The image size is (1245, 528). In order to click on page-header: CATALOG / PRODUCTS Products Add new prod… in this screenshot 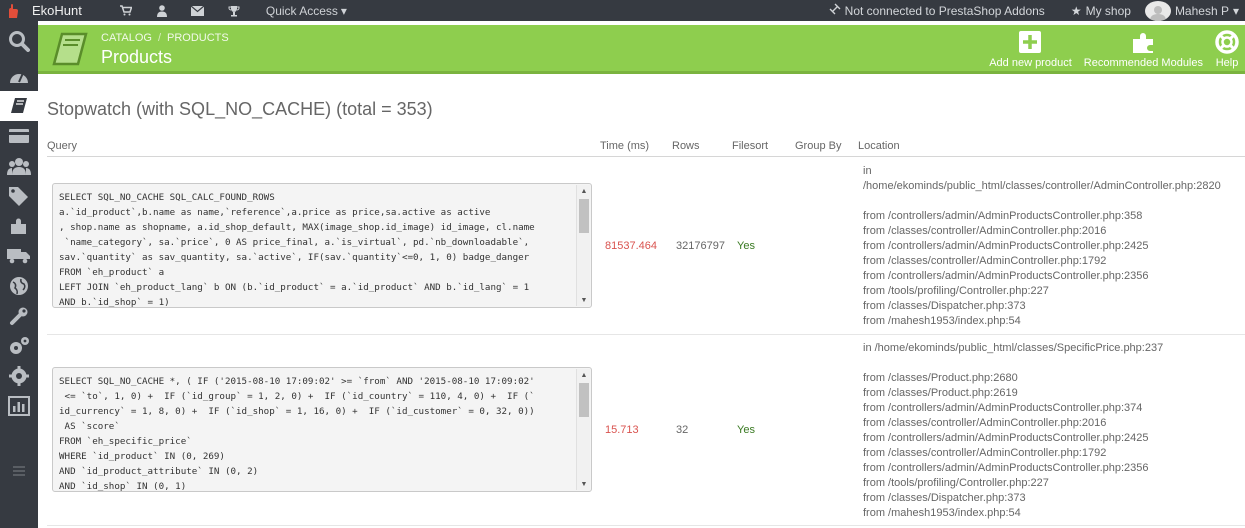, I will do `click(641, 49)`.